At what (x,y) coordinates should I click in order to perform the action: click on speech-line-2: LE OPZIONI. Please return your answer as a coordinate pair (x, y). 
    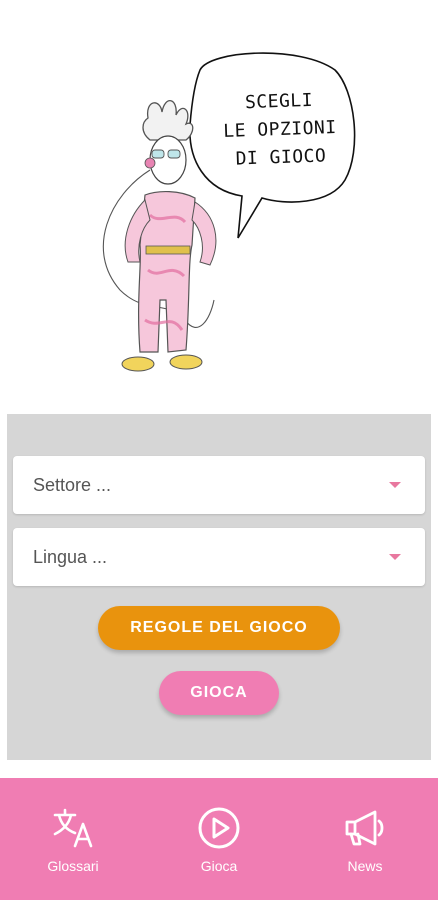
    Looking at the image, I should click on (280, 129).